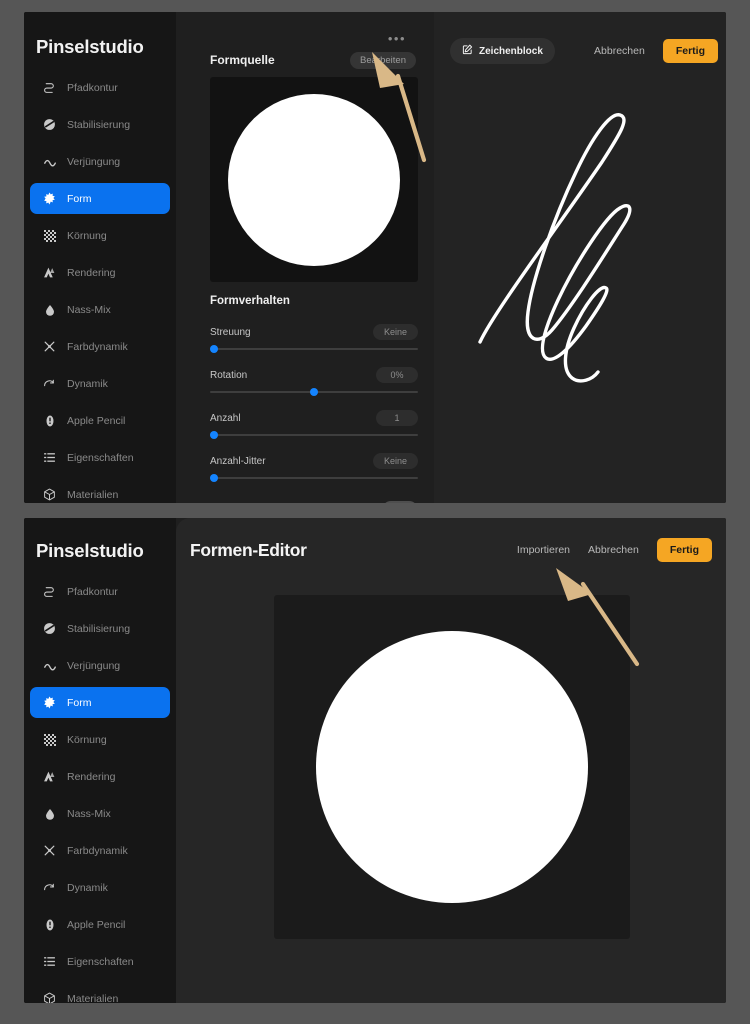 This screenshot has width=750, height=1024. Describe the element at coordinates (92, 87) in the screenshot. I see `sidebar-item-label: Pfadkontur` at that location.